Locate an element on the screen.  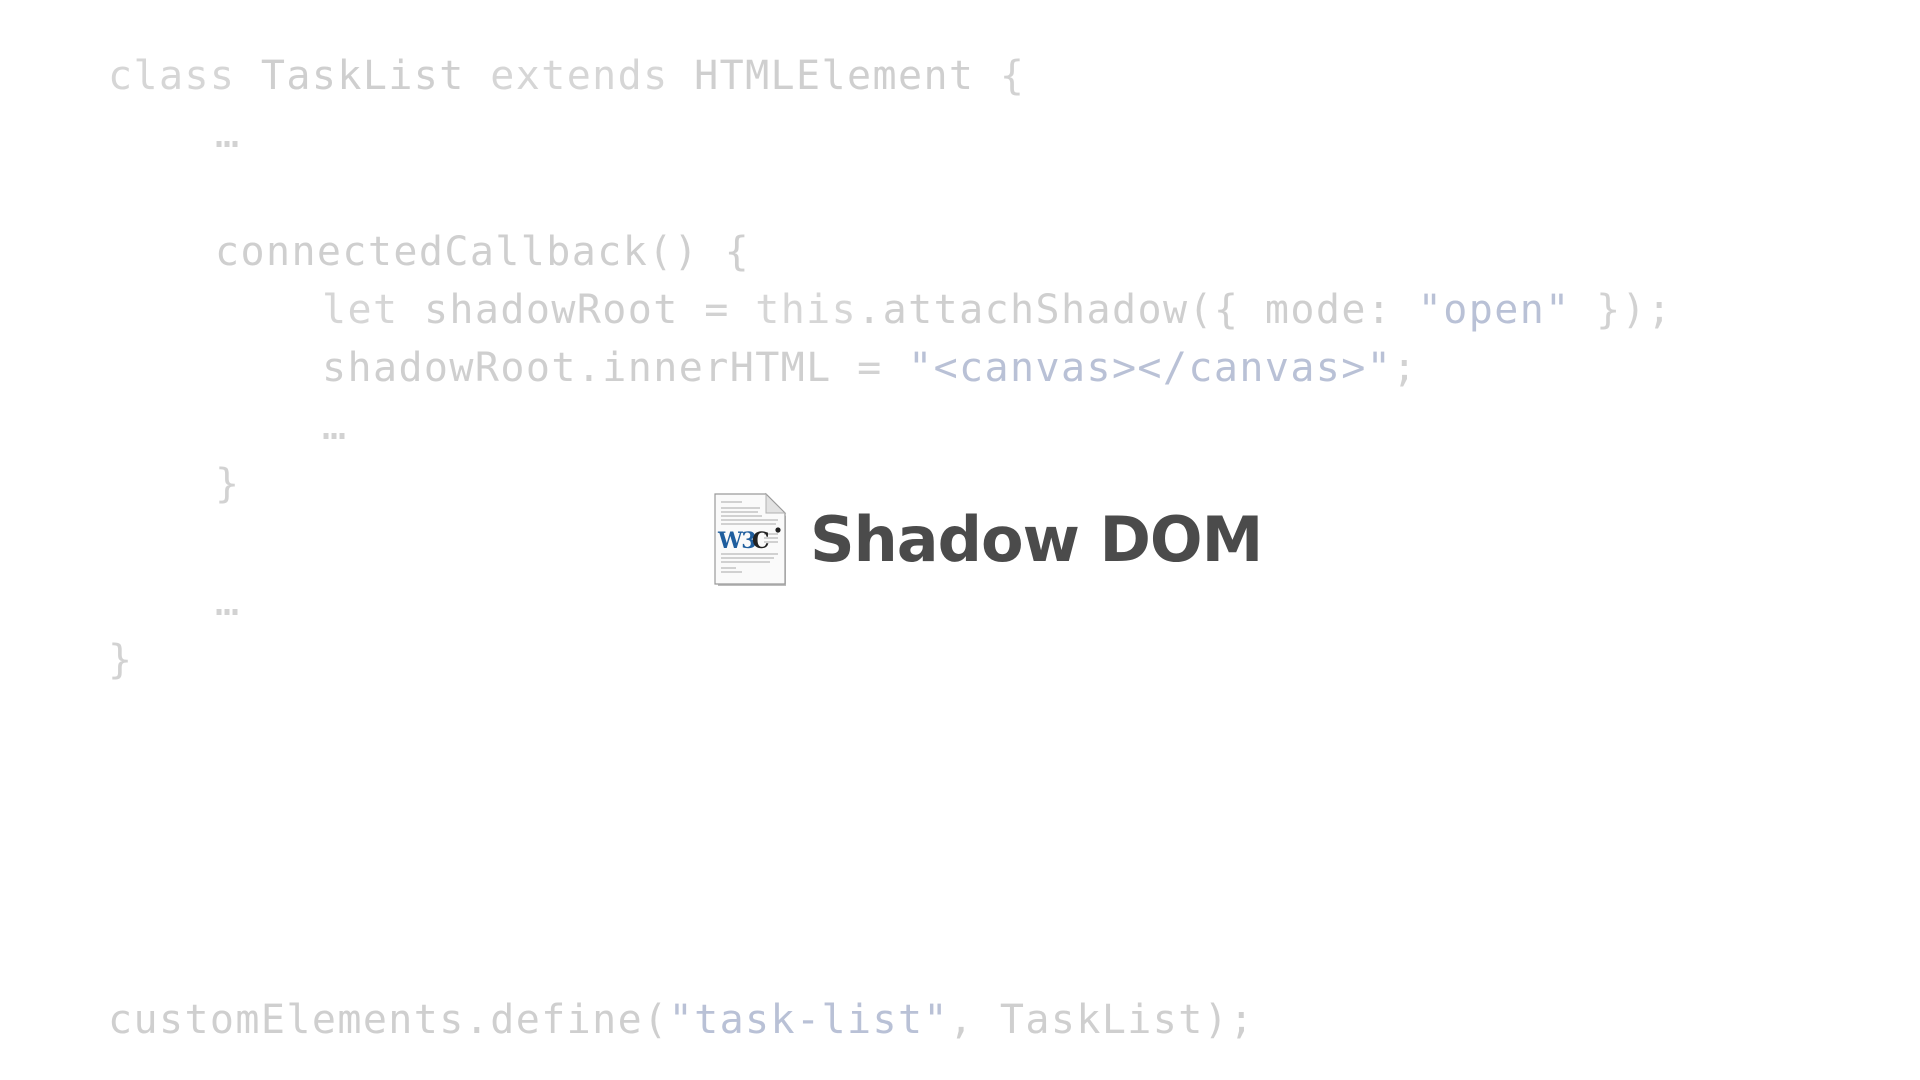
svg-text: W3 is located at coordinates (736, 541).